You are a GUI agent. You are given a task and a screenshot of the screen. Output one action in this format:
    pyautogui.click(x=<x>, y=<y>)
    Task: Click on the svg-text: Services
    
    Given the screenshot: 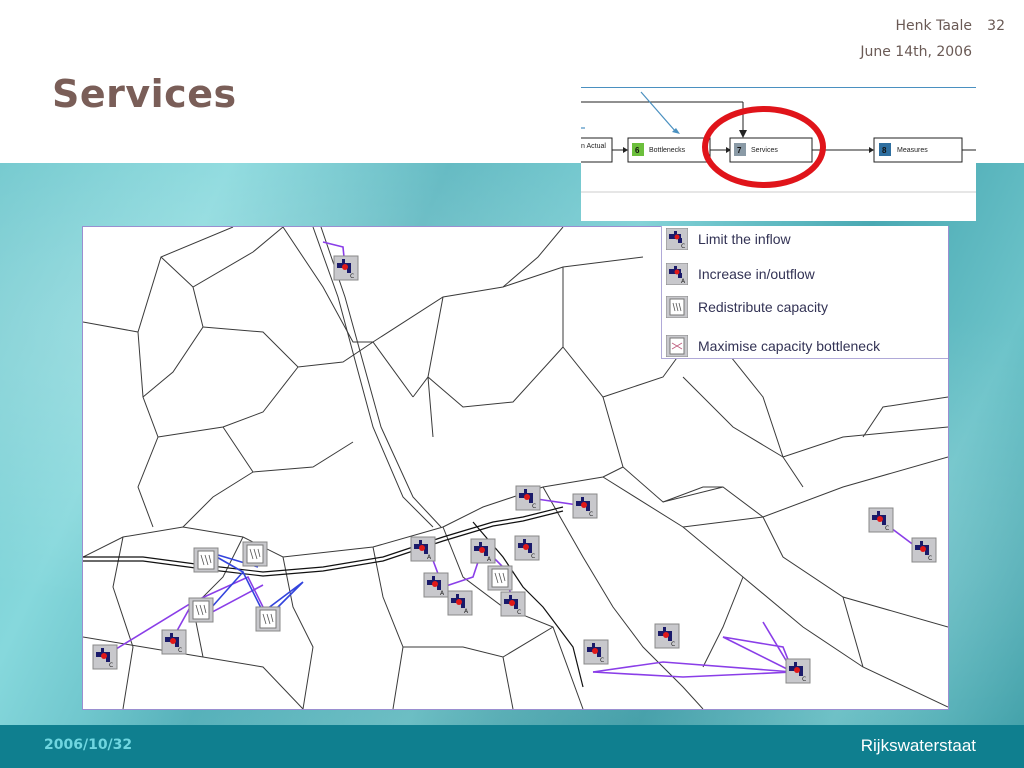 What is the action you would take?
    pyautogui.click(x=764, y=150)
    